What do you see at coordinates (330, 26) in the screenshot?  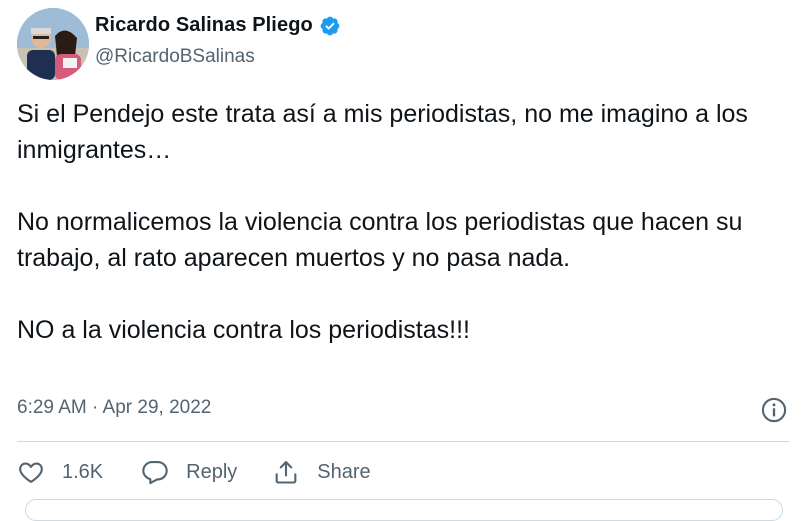 I see `verified-badge-icon` at bounding box center [330, 26].